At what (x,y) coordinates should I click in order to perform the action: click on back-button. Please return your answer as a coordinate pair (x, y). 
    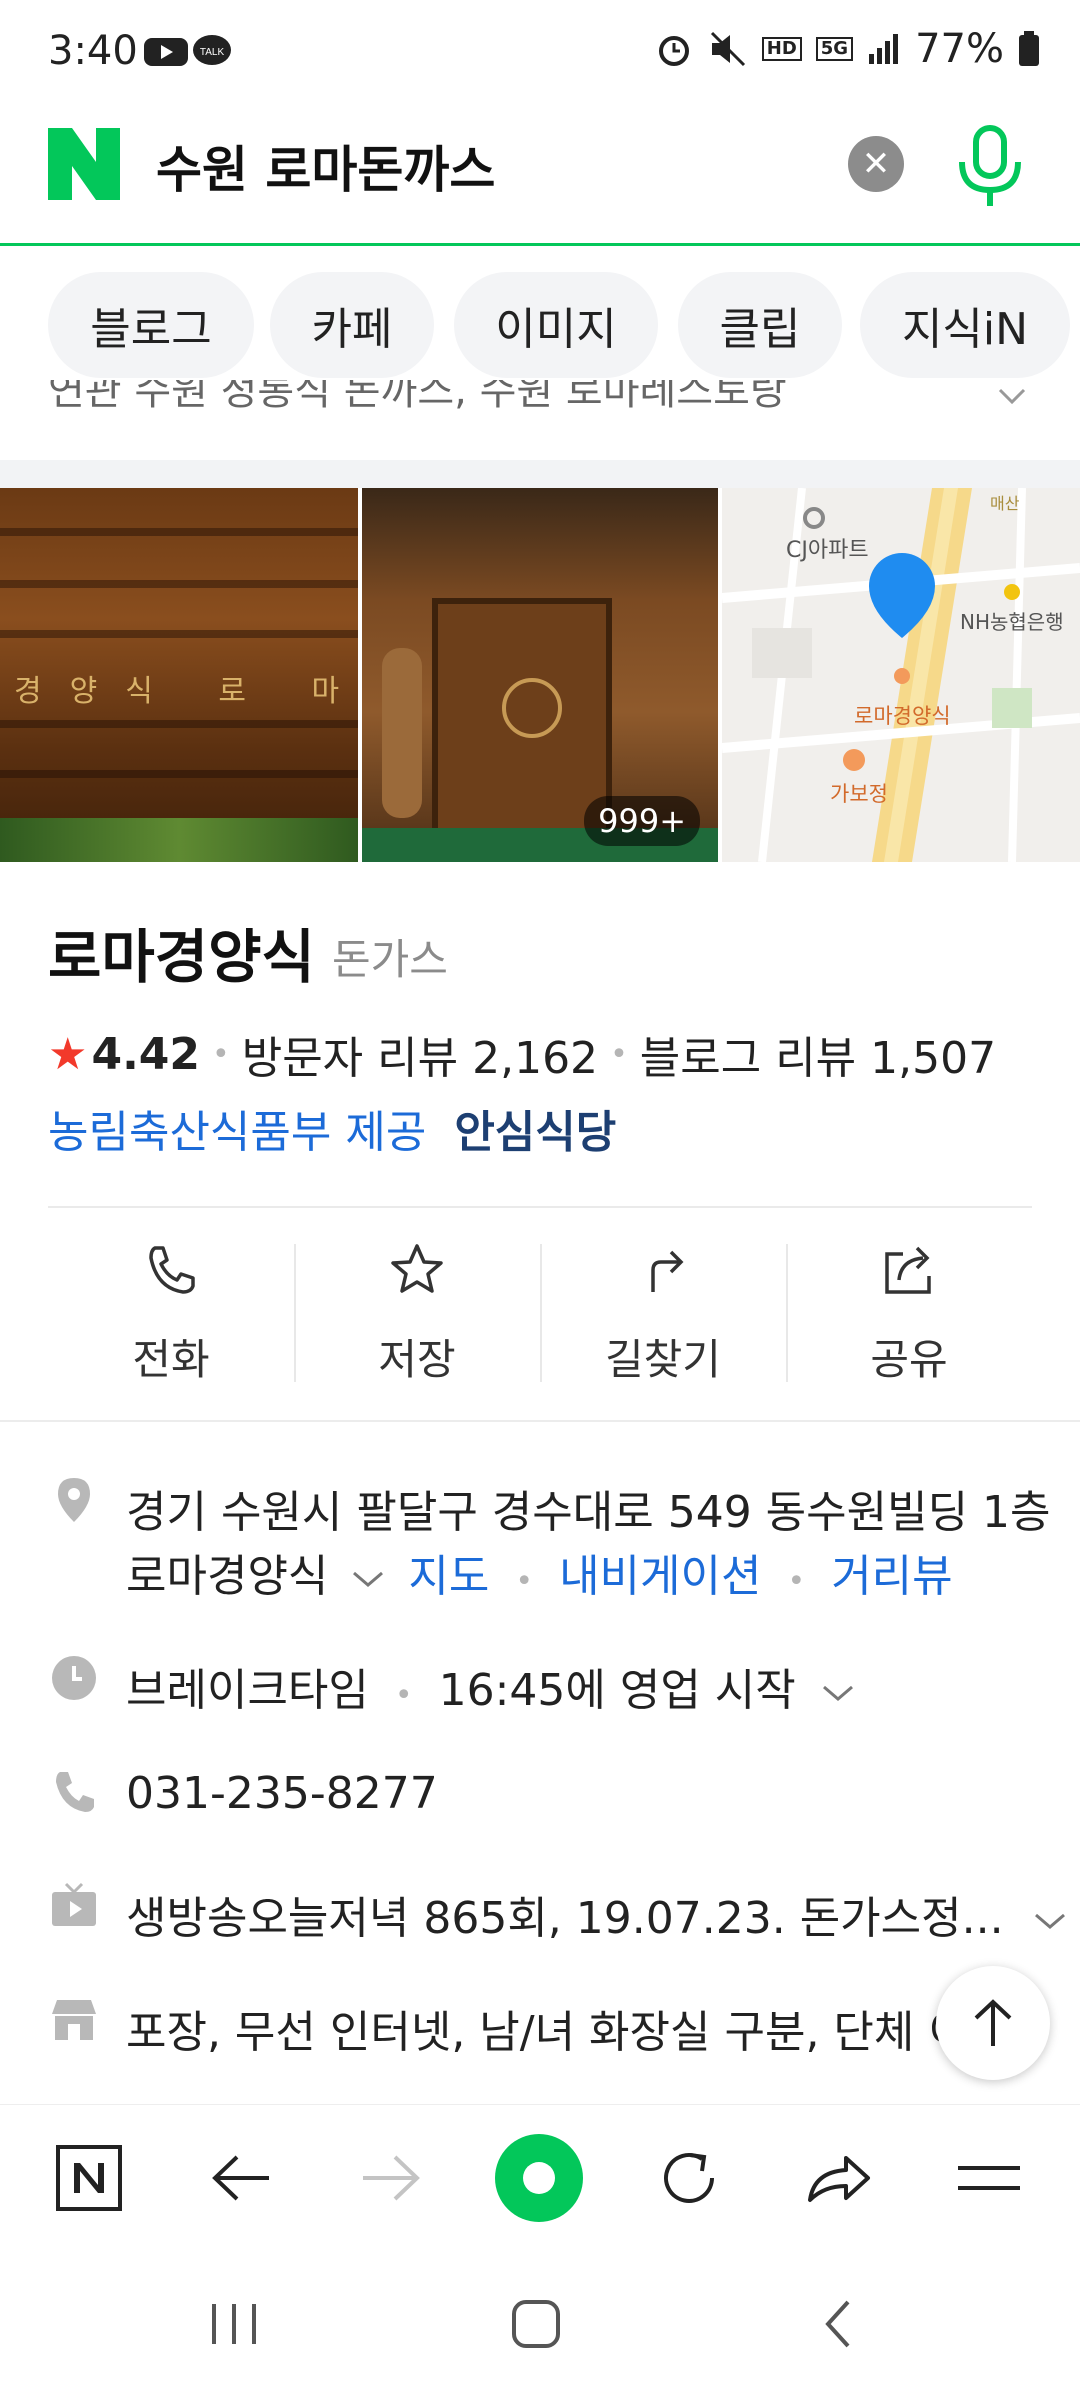
    Looking at the image, I should click on (241, 2178).